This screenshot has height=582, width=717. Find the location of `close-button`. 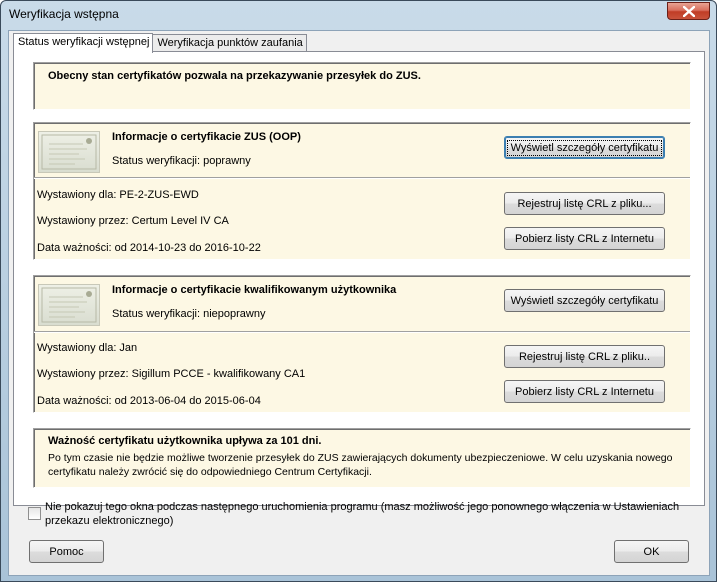

close-button is located at coordinates (688, 11).